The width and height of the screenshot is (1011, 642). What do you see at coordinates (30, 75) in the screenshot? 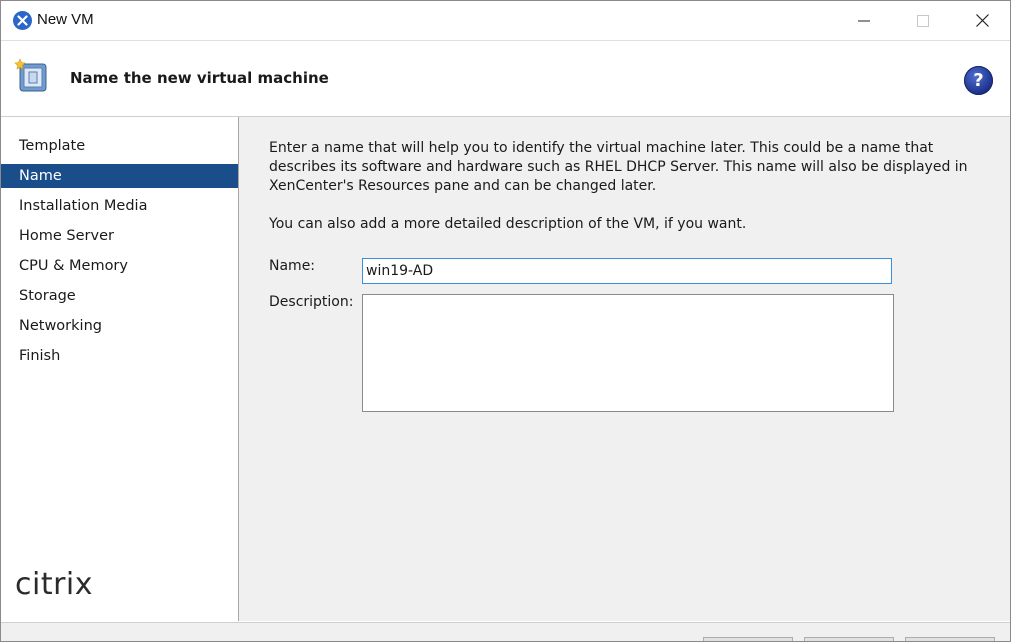
I see `new-vm-wizard-icon` at bounding box center [30, 75].